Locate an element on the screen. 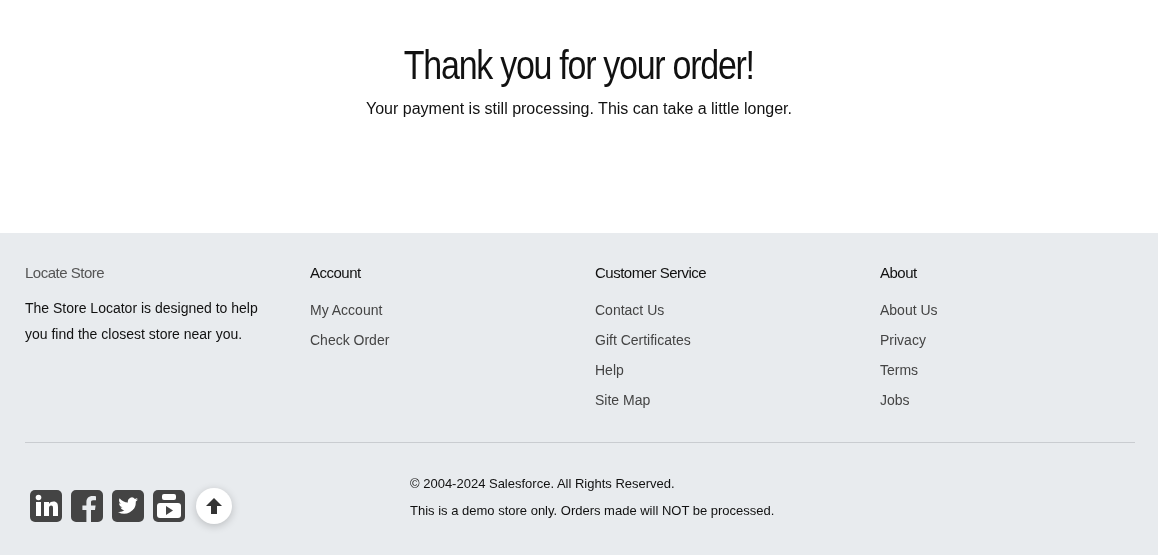 The width and height of the screenshot is (1158, 555). footer-link: About Us is located at coordinates (909, 310).